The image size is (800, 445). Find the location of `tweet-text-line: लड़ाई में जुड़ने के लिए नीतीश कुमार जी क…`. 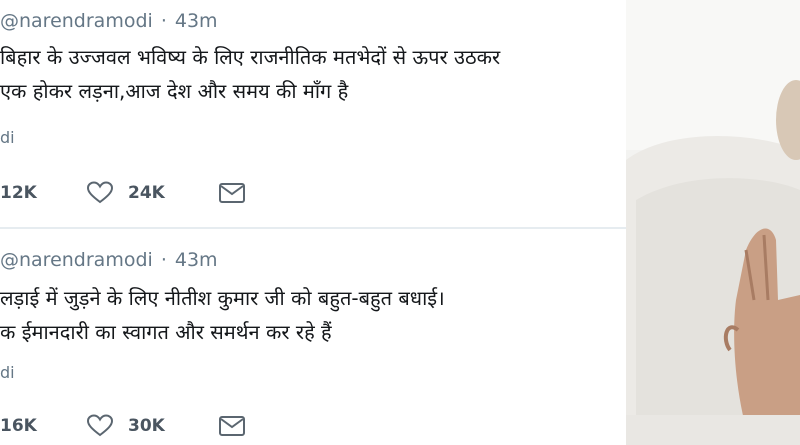

tweet-text-line: लड़ाई में जुड़ने के लिए नीतीश कुमार जी क… is located at coordinates (222, 298).